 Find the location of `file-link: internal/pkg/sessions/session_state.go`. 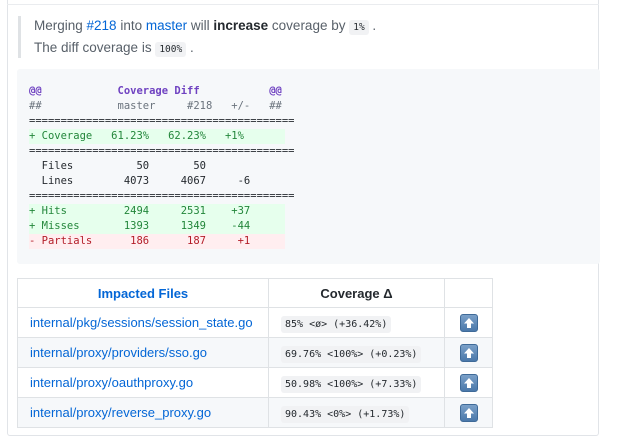

file-link: internal/pkg/sessions/session_state.go is located at coordinates (141, 322).